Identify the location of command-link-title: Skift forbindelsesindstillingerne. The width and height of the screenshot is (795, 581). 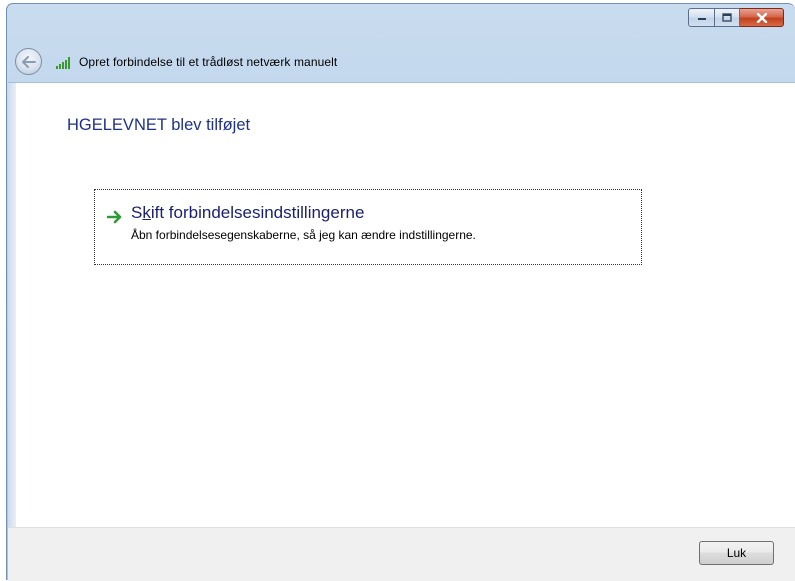
(247, 213).